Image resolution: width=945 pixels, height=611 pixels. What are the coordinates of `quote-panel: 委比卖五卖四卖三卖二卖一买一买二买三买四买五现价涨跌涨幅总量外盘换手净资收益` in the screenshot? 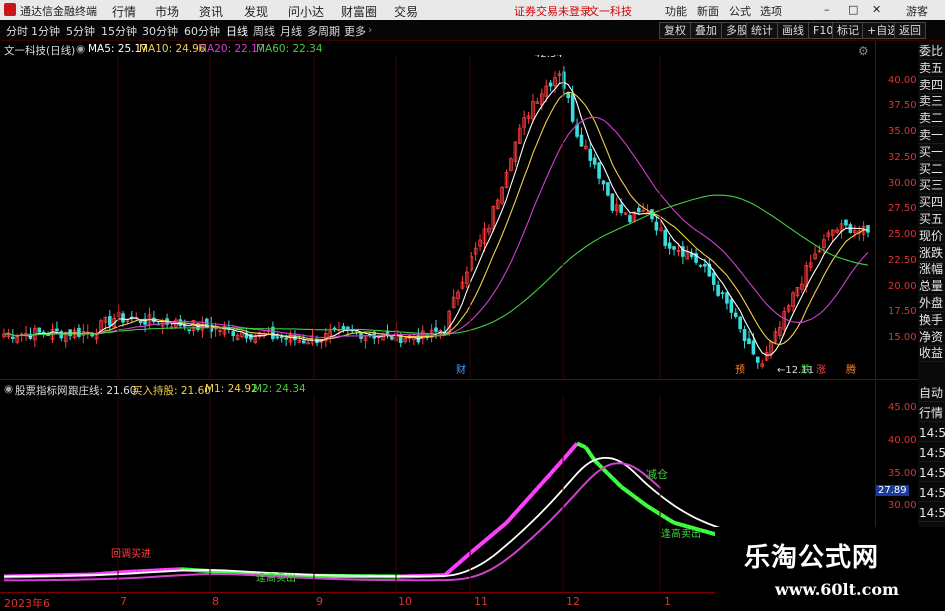 It's located at (931, 211).